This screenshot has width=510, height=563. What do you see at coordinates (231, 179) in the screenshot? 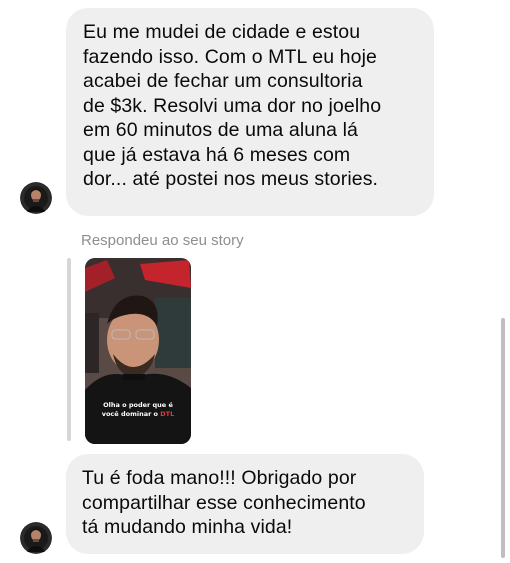
I see `message-line: dor... até postei nos meus stories.` at bounding box center [231, 179].